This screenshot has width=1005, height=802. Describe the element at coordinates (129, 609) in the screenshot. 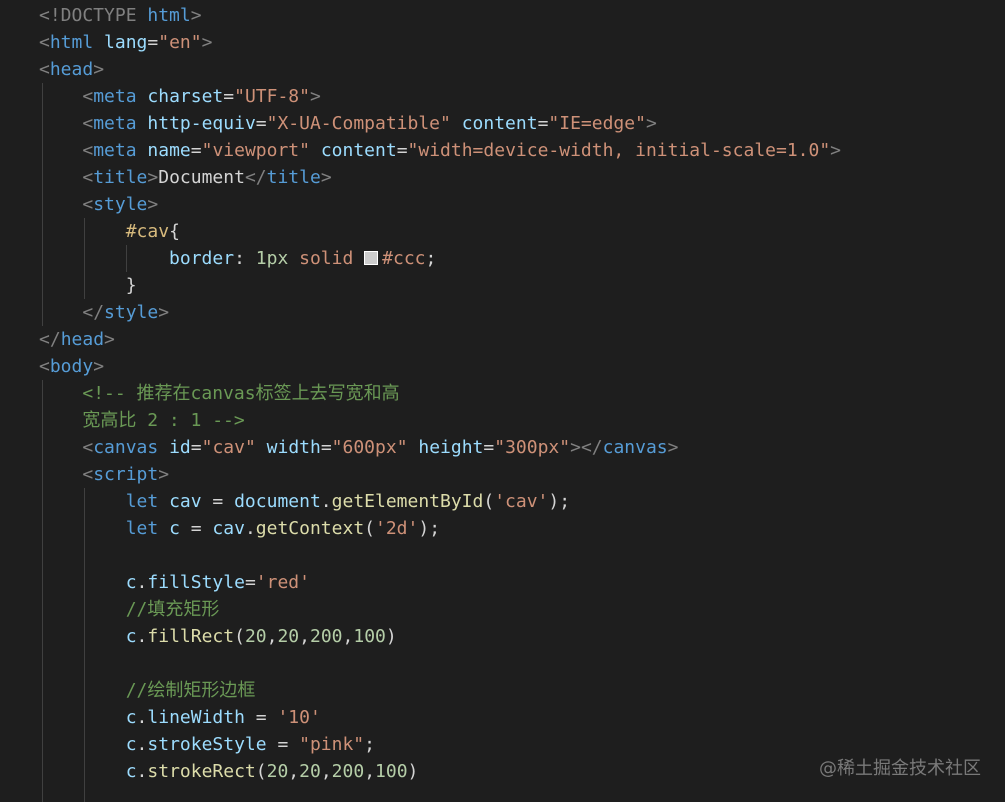

I see `code-line: //填充矩形` at that location.